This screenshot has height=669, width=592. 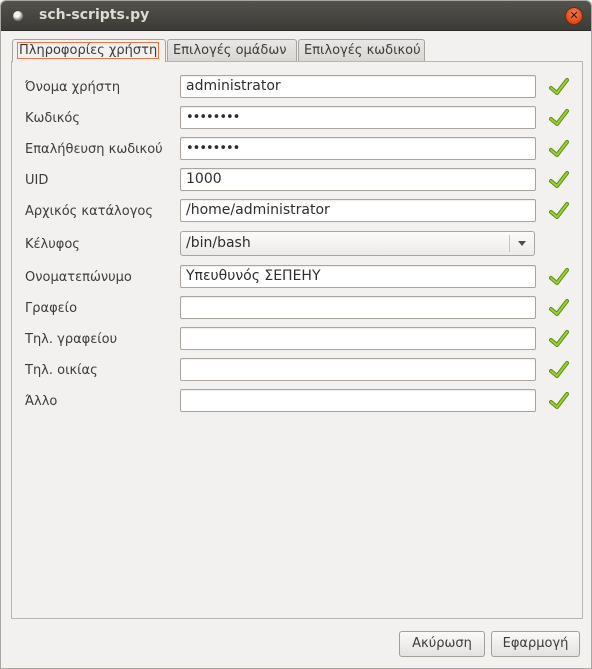 I want to click on chevron-down-icon, so click(x=522, y=243).